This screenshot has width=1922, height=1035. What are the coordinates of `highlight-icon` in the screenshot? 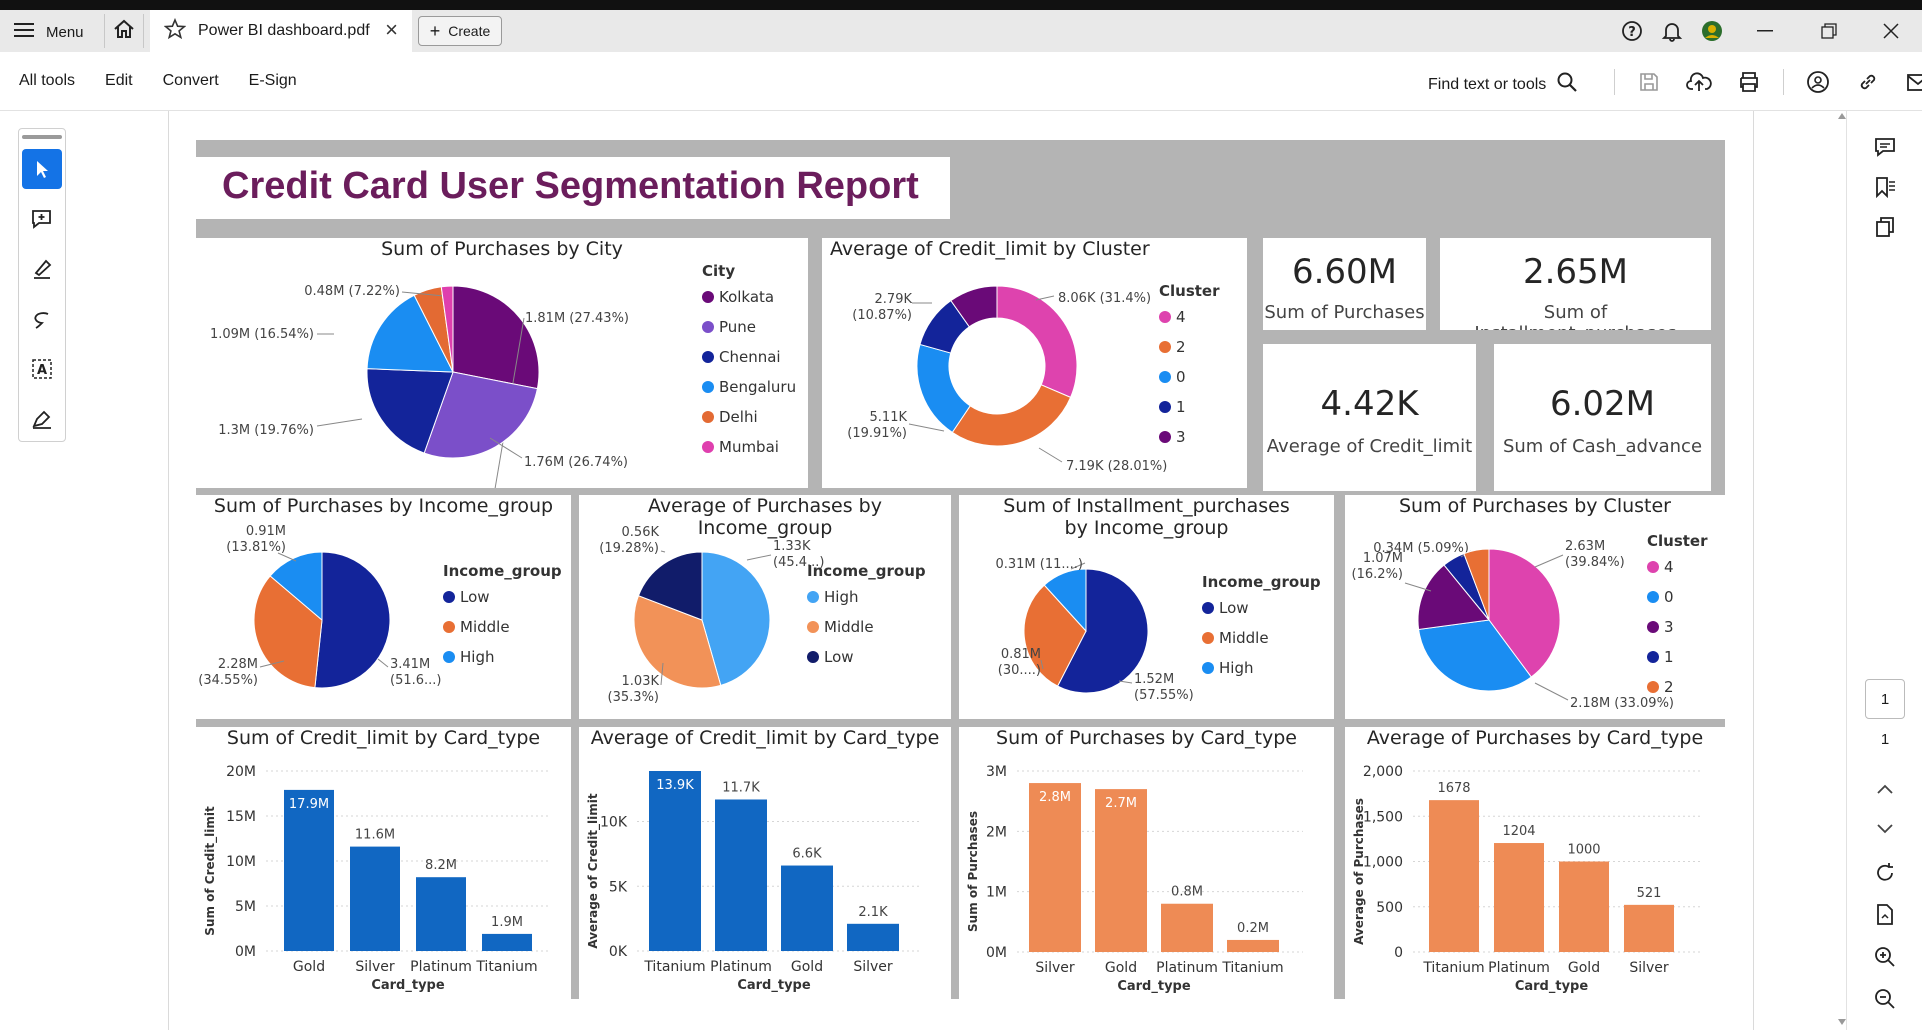 It's located at (42, 269).